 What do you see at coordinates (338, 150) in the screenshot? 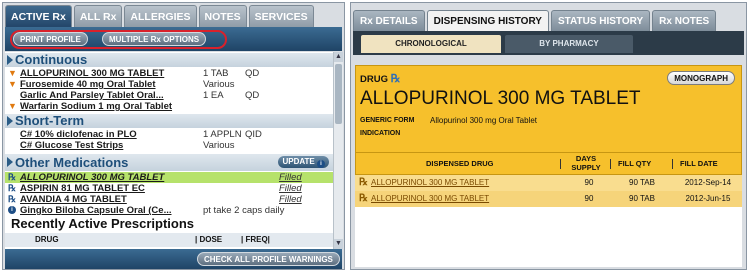
I see `list-scrollbar: ▲ ▼` at bounding box center [338, 150].